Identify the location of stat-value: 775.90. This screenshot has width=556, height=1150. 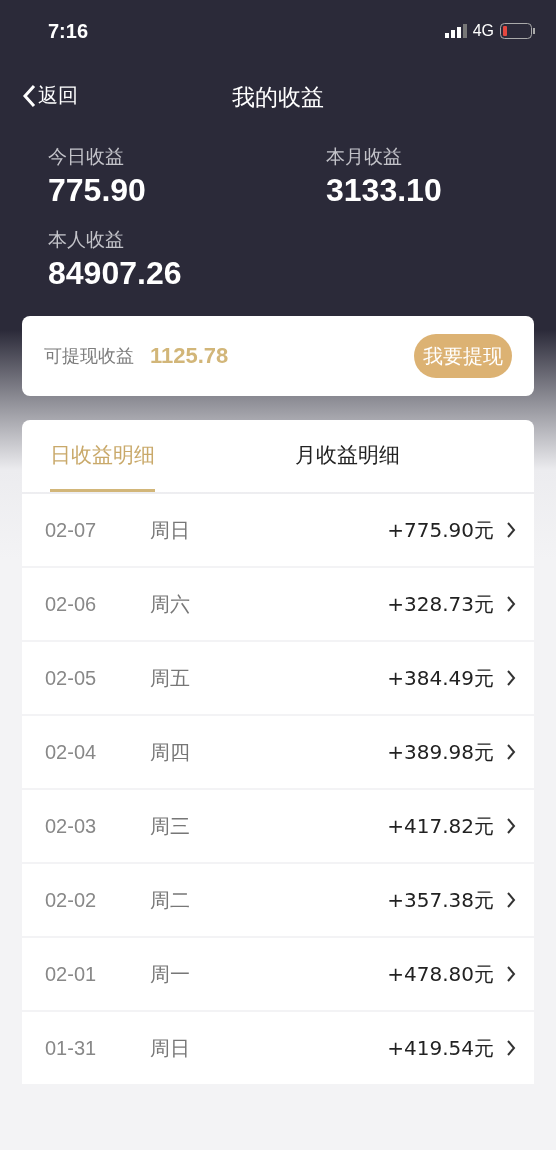
(97, 190).